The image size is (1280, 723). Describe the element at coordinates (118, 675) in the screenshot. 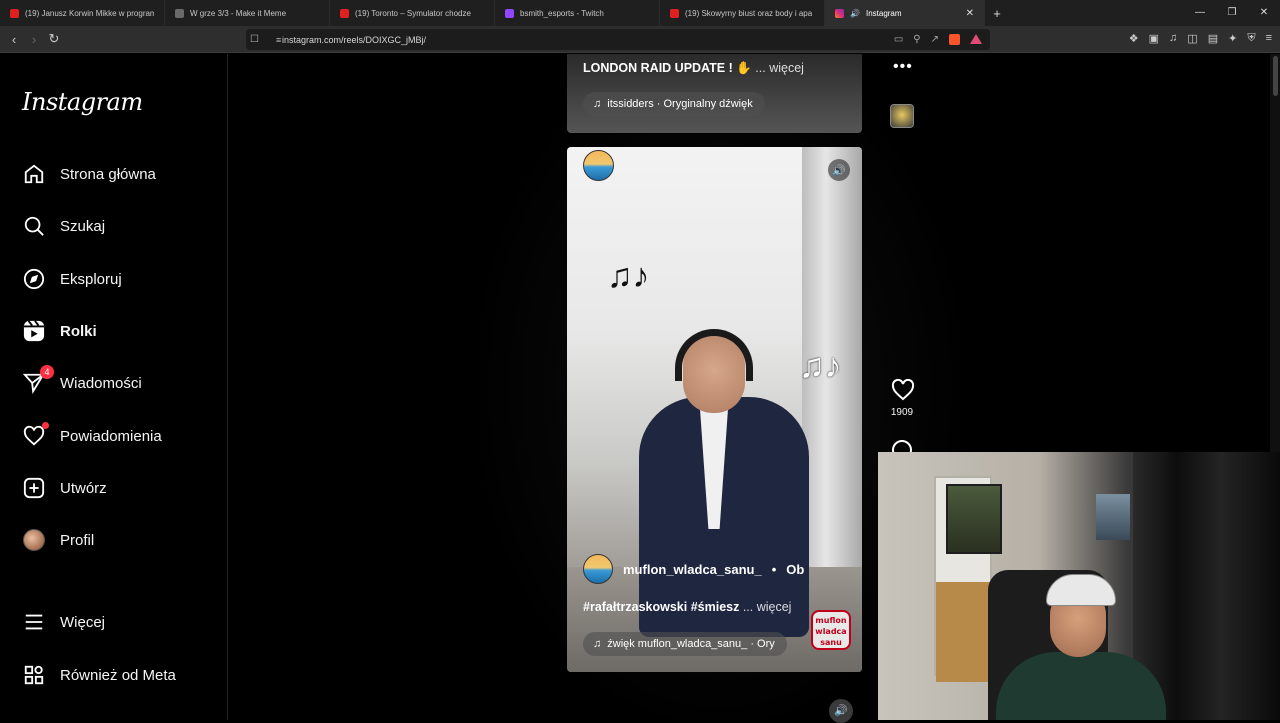

I see `sidebar-item-label: Również od Meta` at that location.